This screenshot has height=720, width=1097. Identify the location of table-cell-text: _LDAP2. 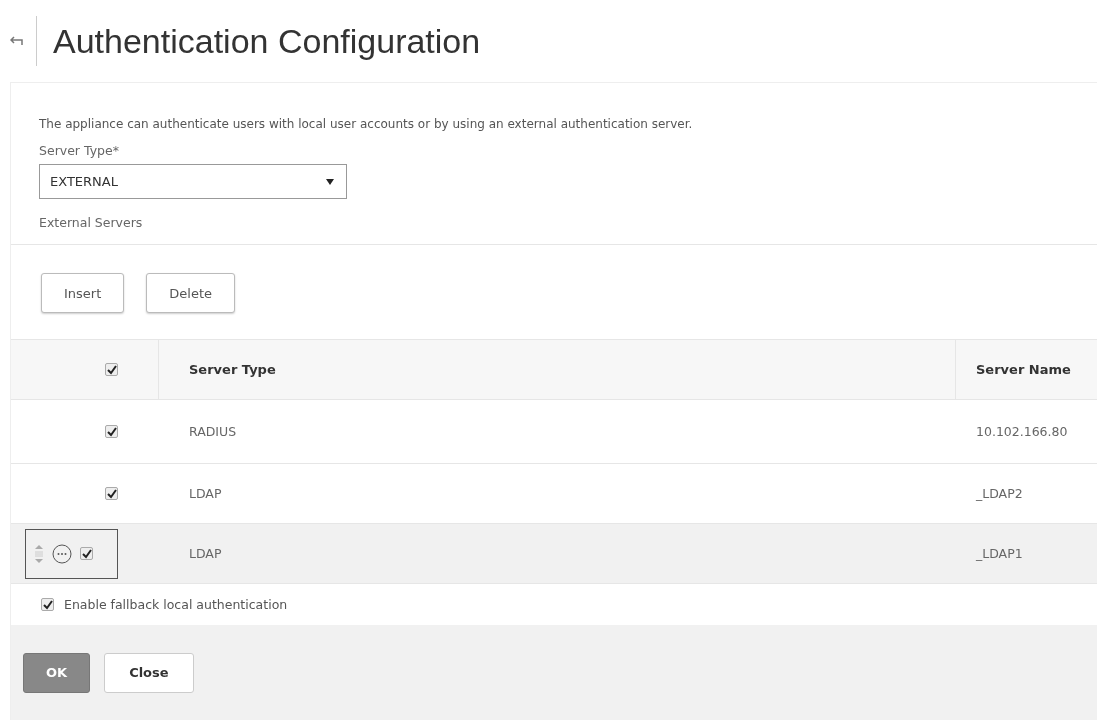
(999, 493).